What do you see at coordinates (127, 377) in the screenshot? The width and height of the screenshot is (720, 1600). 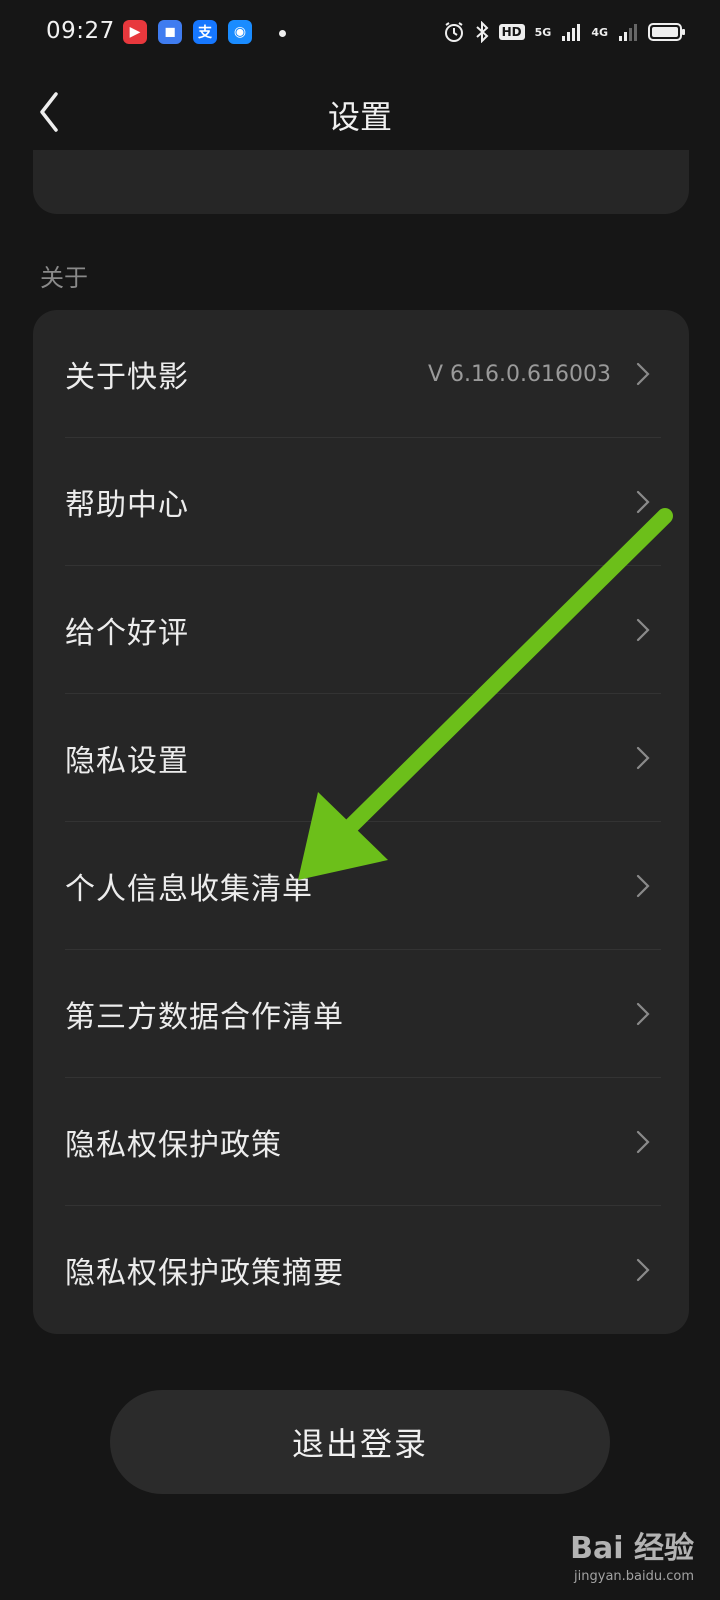 I see `list-item-label: 关于快影` at bounding box center [127, 377].